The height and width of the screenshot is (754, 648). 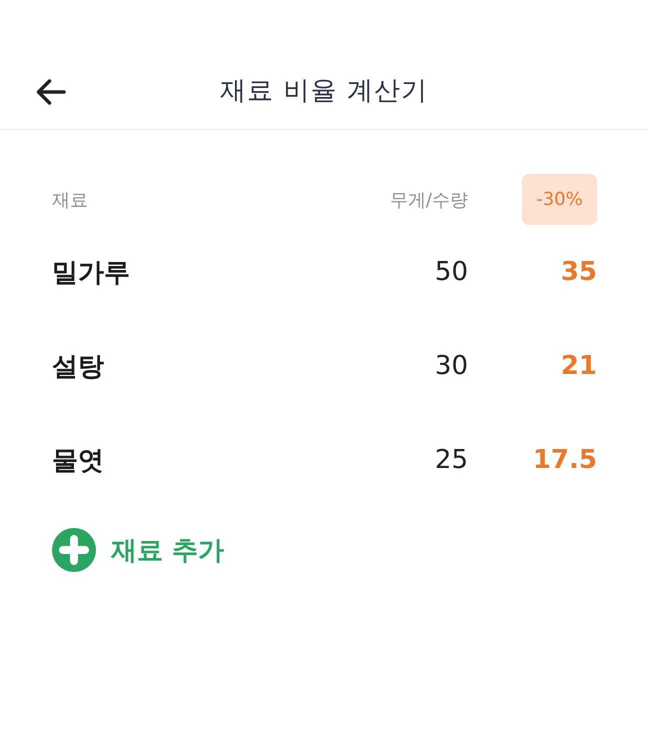 I want to click on column-header: 무게/수량, so click(x=429, y=200).